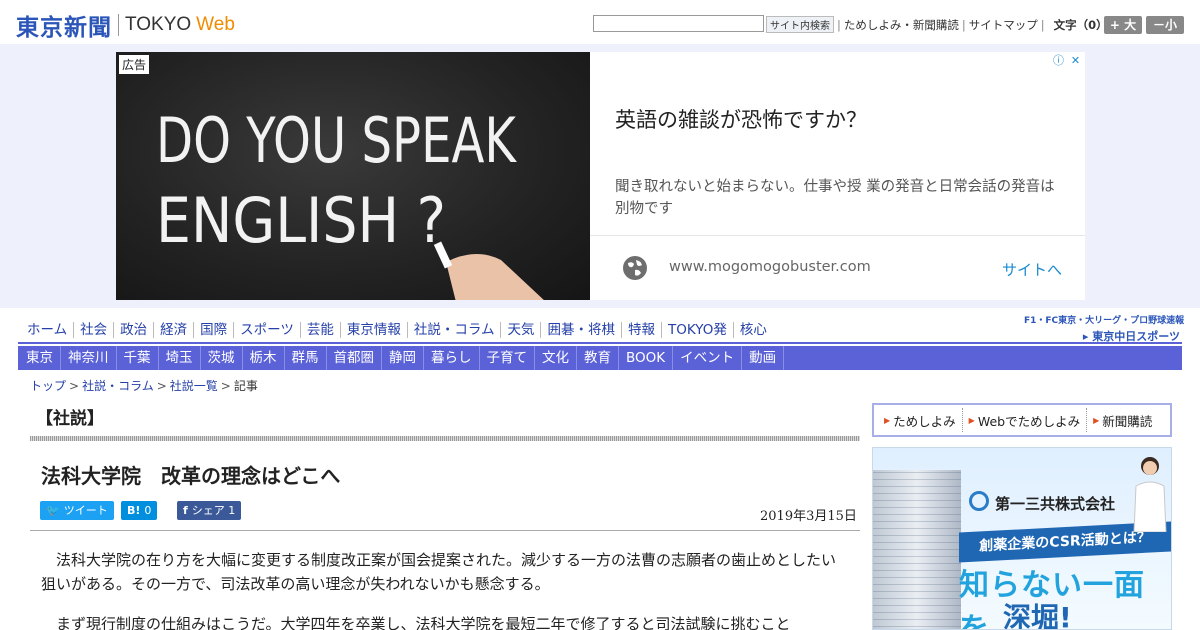 Image resolution: width=1200 pixels, height=630 pixels. Describe the element at coordinates (979, 501) in the screenshot. I see `daiichi-sankyo-logo-icon` at that location.